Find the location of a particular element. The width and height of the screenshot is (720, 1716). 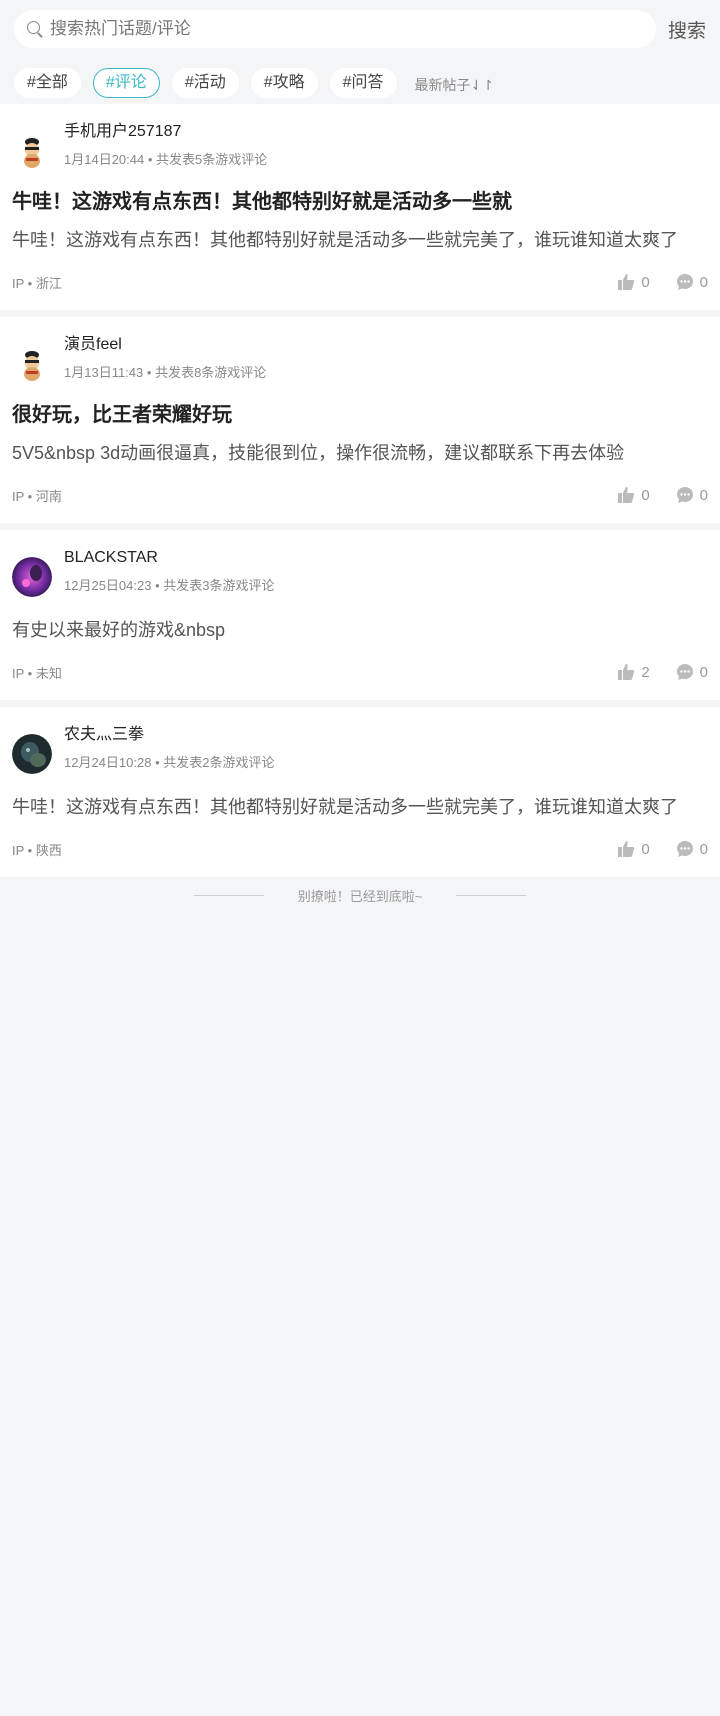

avatar-purple-character-icon is located at coordinates (32, 577).